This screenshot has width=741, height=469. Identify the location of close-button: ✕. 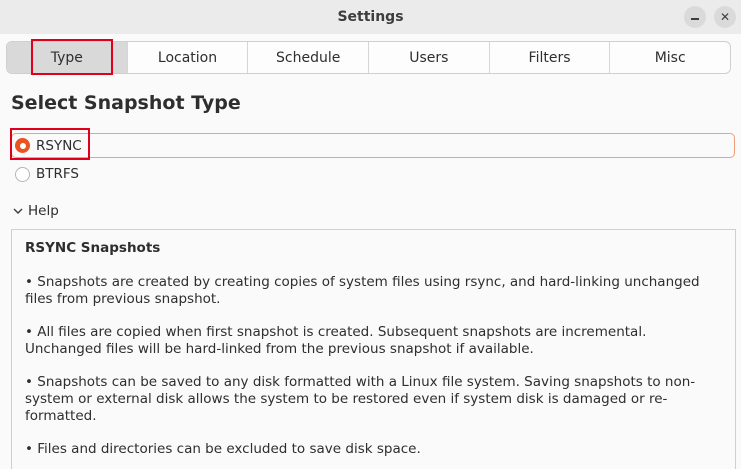
(725, 17).